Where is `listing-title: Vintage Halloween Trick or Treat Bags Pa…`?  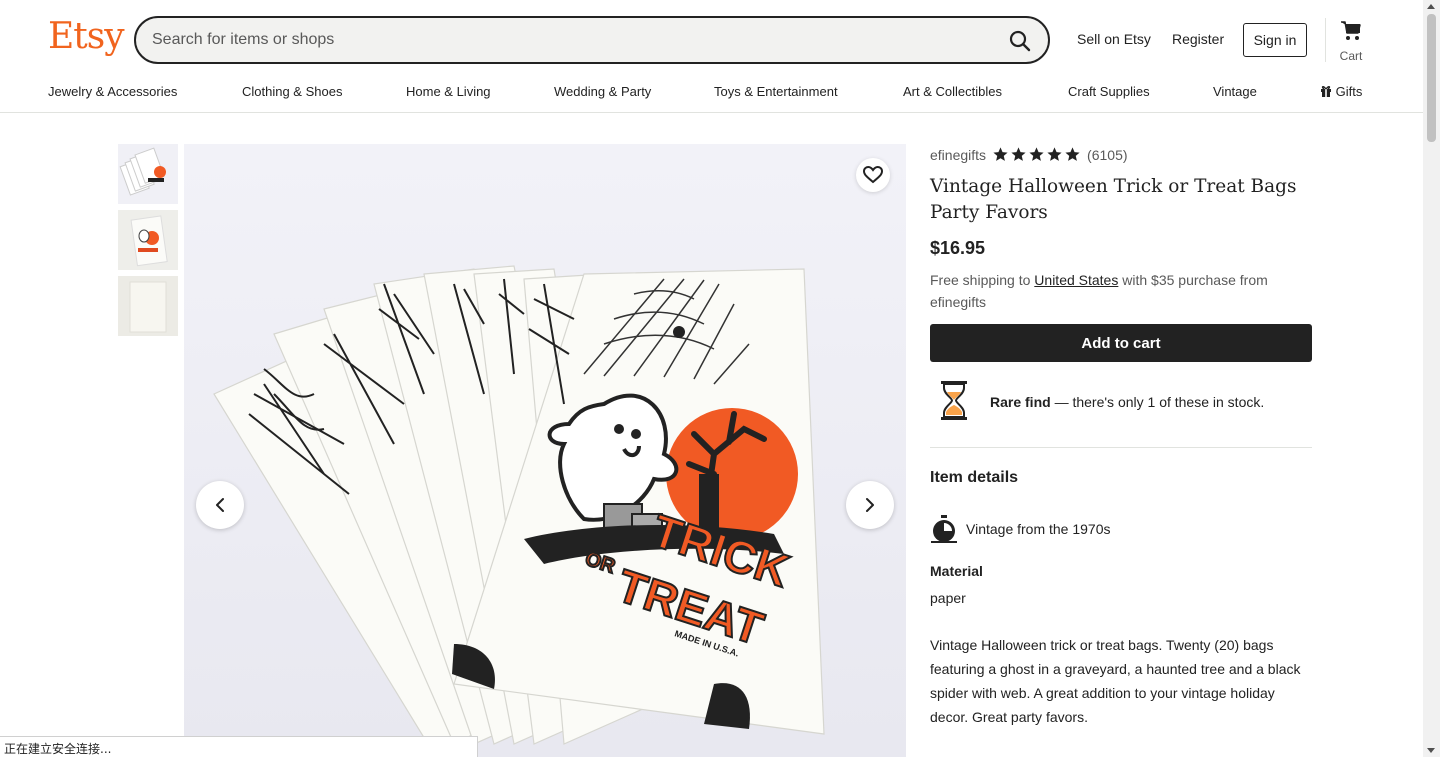 listing-title: Vintage Halloween Trick or Treat Bags Pa… is located at coordinates (1113, 199).